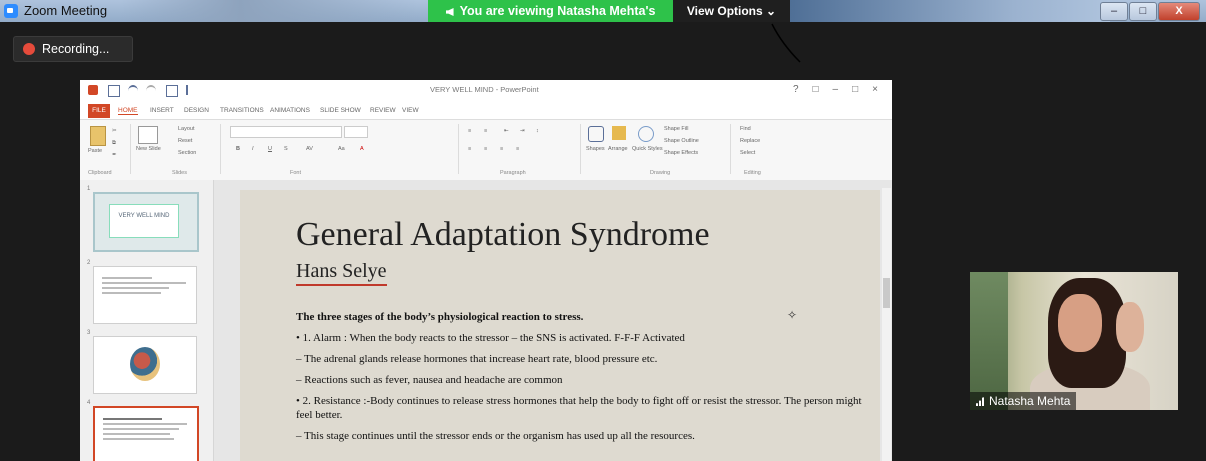 This screenshot has width=1206, height=461. What do you see at coordinates (146, 433) in the screenshot?
I see `slide-thumbnail-4-selected` at bounding box center [146, 433].